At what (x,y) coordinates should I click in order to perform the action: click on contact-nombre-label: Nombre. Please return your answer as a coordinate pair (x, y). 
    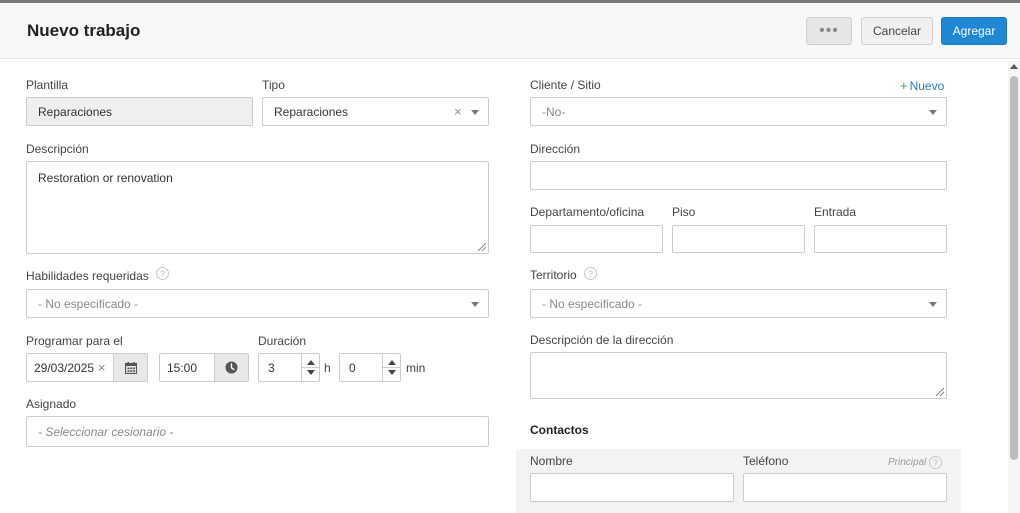
    Looking at the image, I should click on (551, 461).